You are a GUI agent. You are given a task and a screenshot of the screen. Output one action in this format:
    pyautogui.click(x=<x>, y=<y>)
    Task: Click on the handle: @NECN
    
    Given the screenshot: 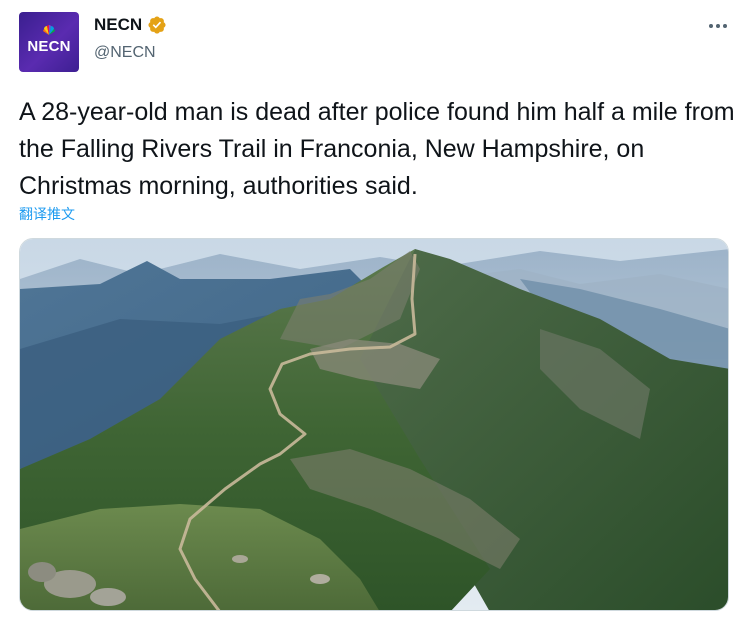 What is the action you would take?
    pyautogui.click(x=125, y=53)
    